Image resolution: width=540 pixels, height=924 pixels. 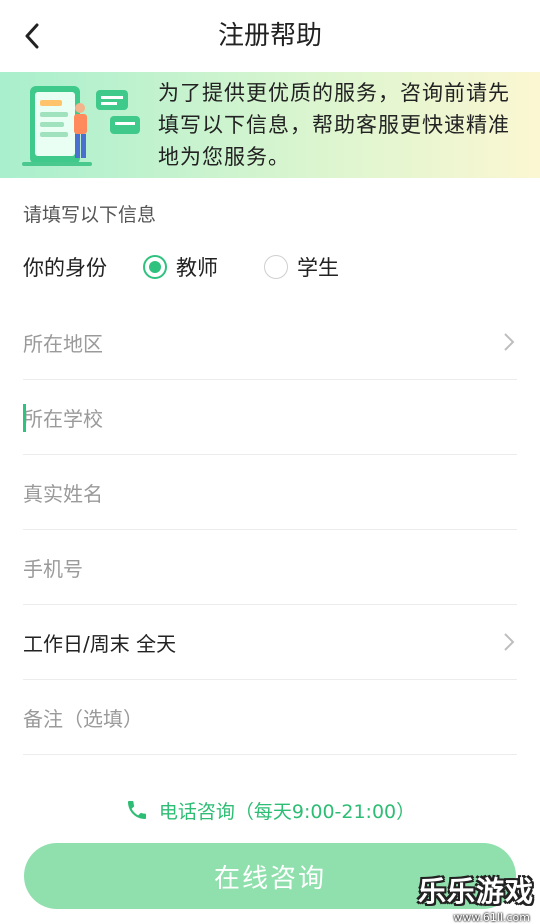 What do you see at coordinates (63, 343) in the screenshot?
I see `region-placeholder: 所在地区` at bounding box center [63, 343].